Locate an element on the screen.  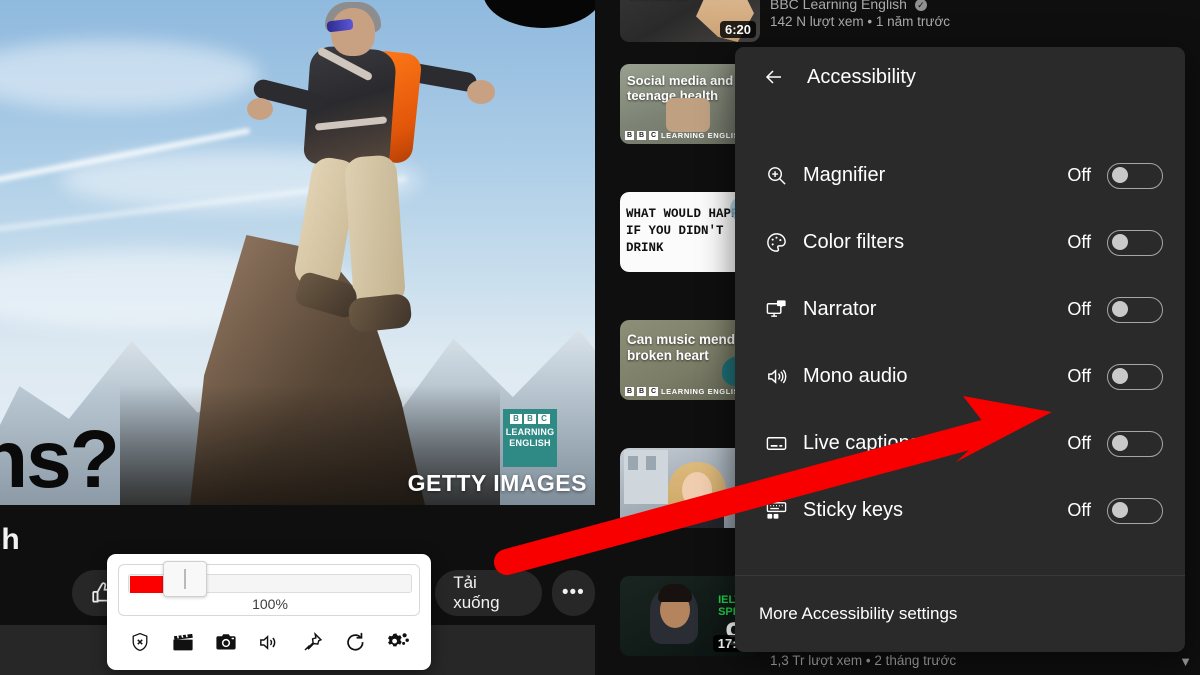
refresh-icon is located at coordinates (355, 642).